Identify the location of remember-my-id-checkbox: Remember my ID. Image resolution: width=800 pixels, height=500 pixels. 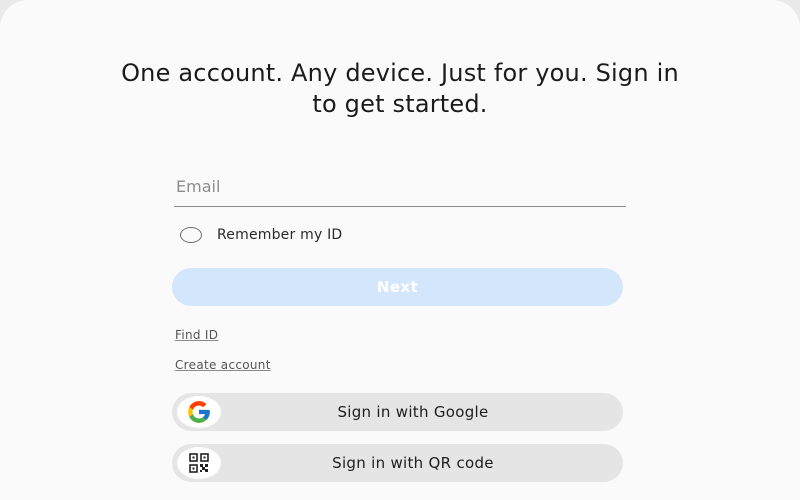
(261, 235).